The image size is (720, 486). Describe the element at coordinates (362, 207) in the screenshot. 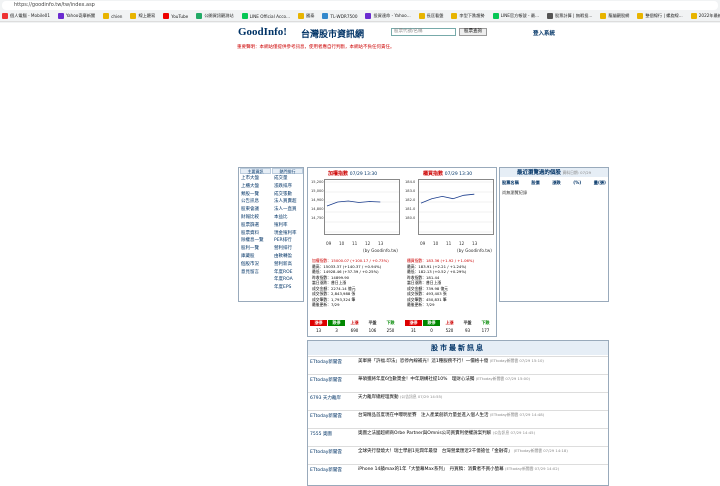

I see `listed-chart` at that location.